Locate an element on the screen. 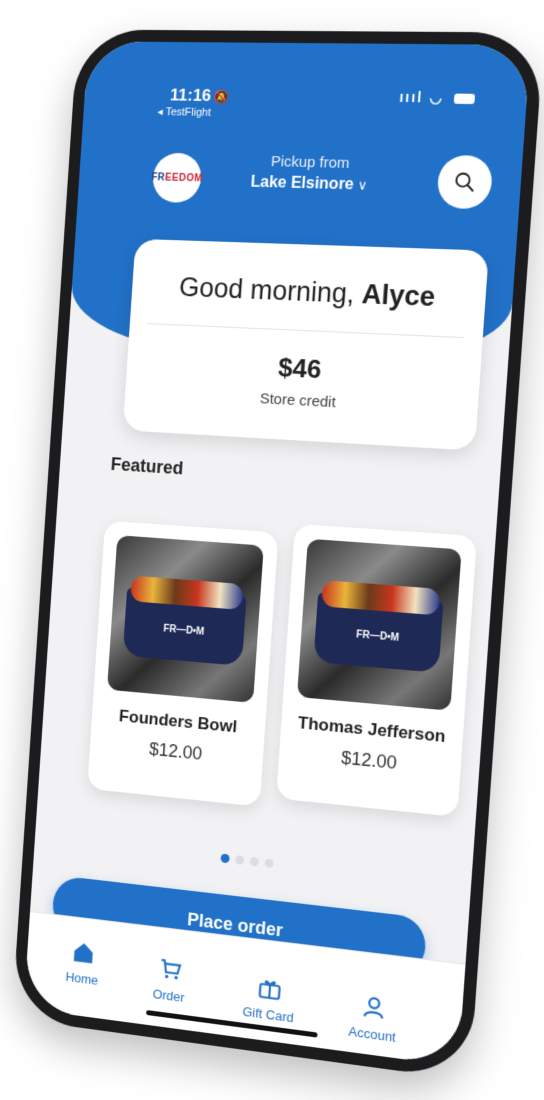  tab-order-label: Order is located at coordinates (169, 996).